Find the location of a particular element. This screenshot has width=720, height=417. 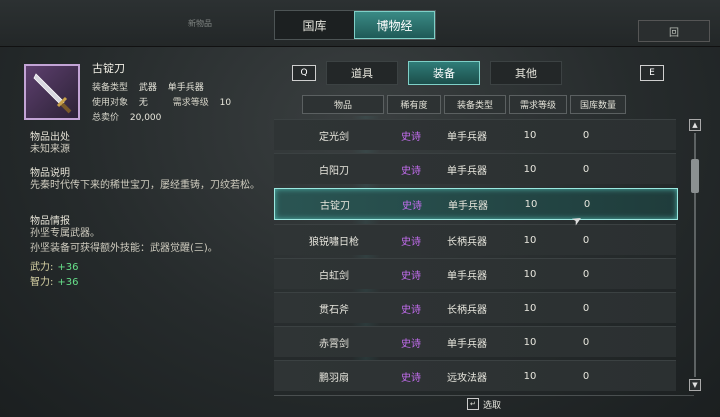

top-bar: 新物品 国库 博物经 回 is located at coordinates (360, 23).